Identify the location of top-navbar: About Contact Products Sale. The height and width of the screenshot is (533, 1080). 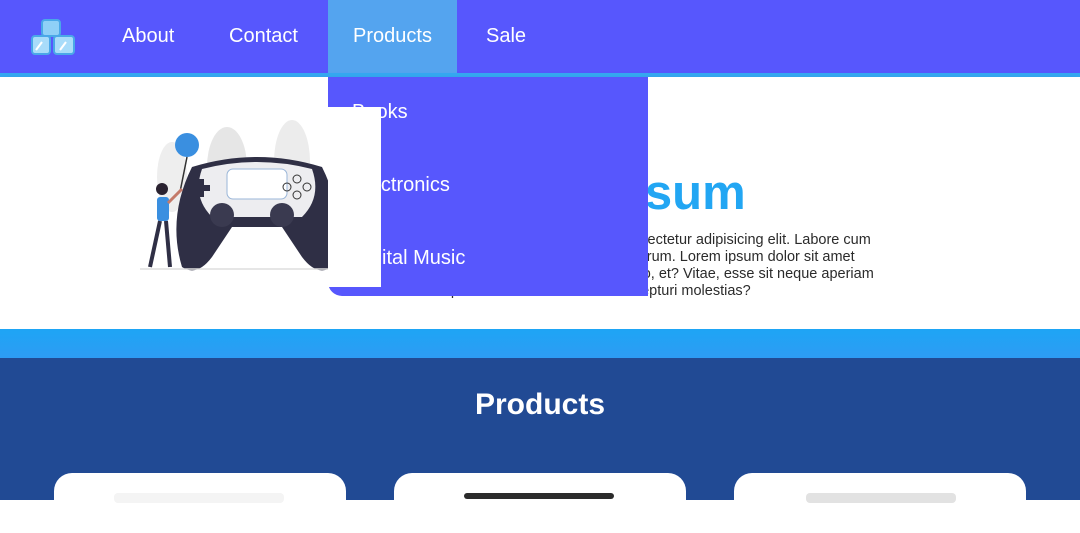
(540, 38).